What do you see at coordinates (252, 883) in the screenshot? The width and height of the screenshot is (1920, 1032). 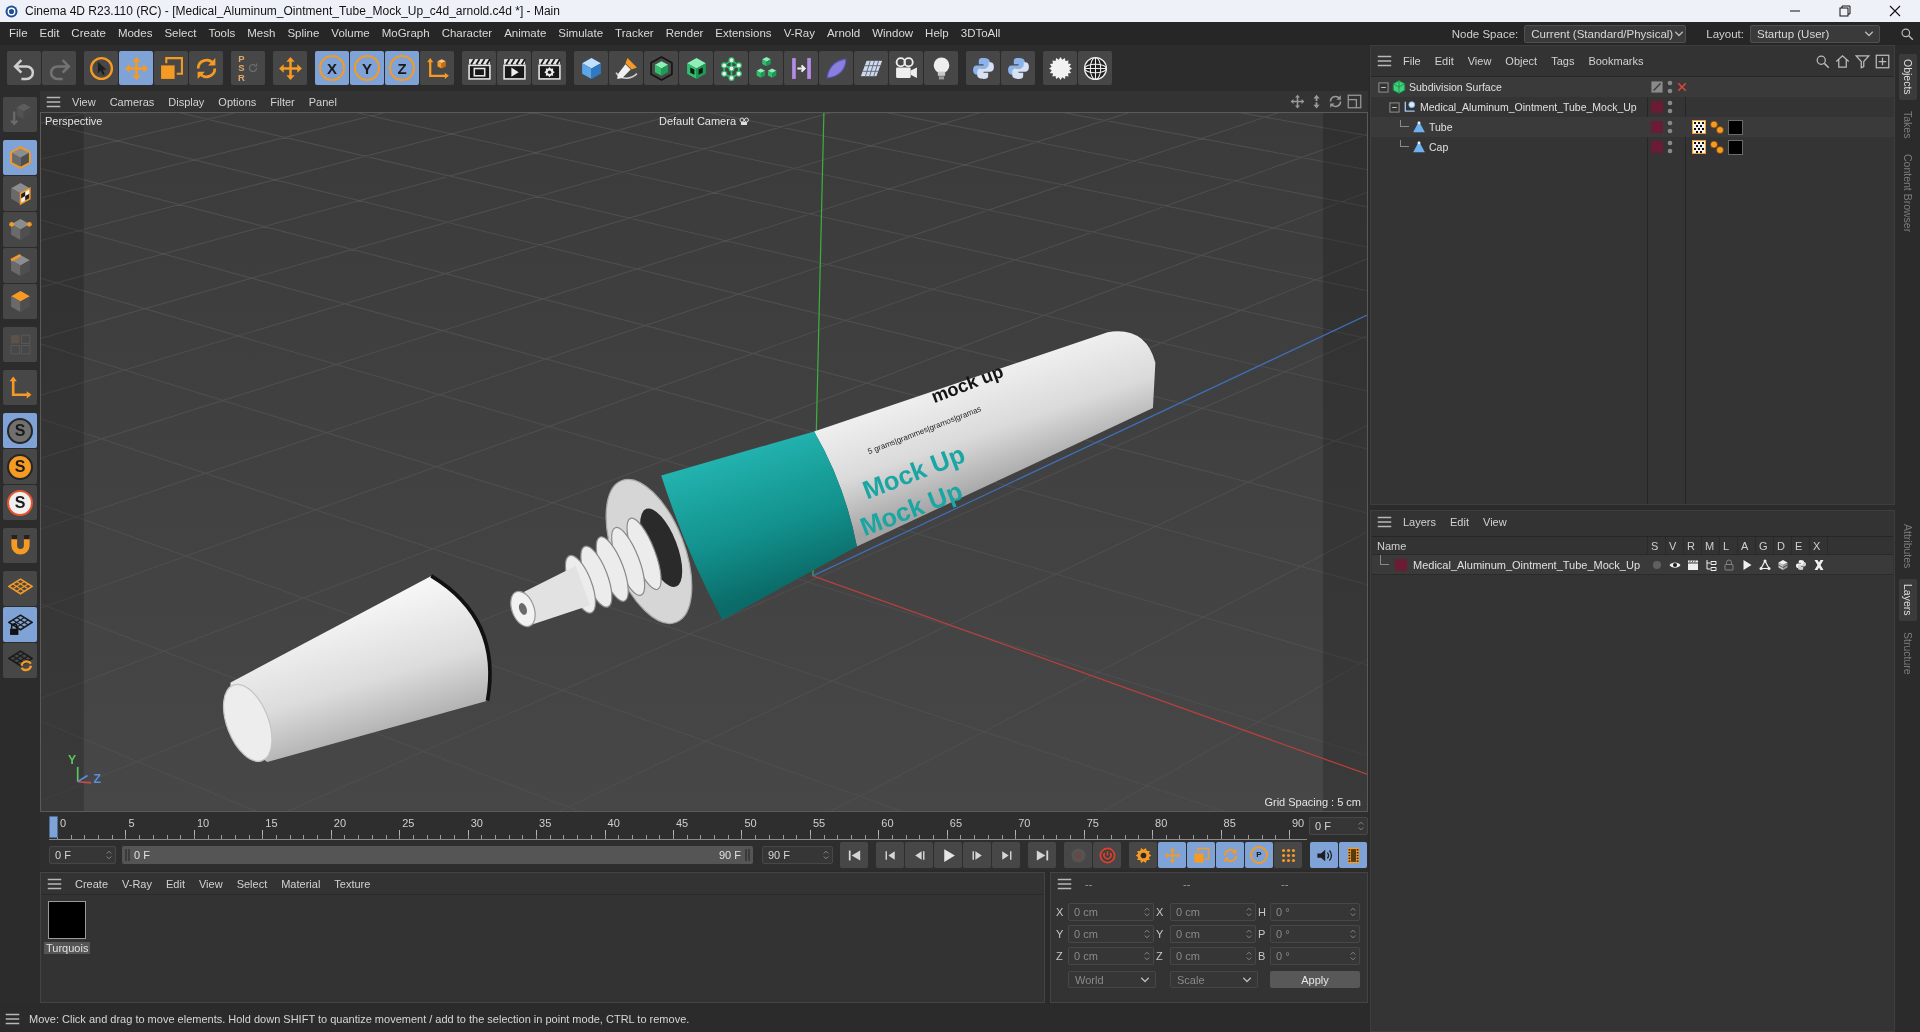 I see `material-menu-item: Select` at bounding box center [252, 883].